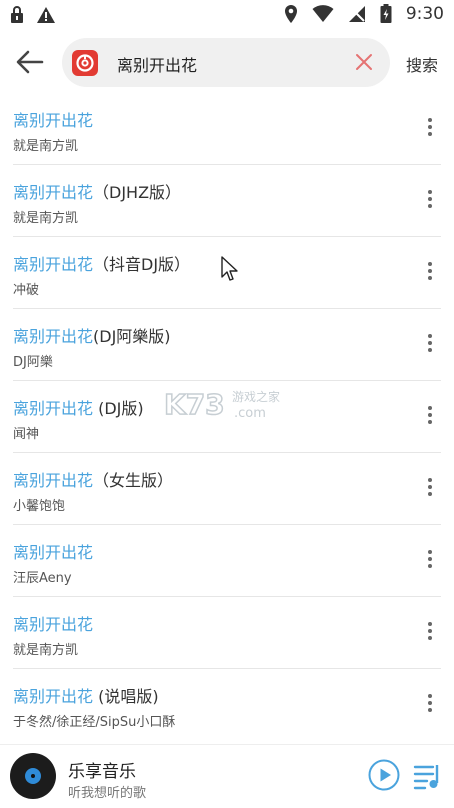  I want to click on search-header: 离别开出花 搜索, so click(227, 62).